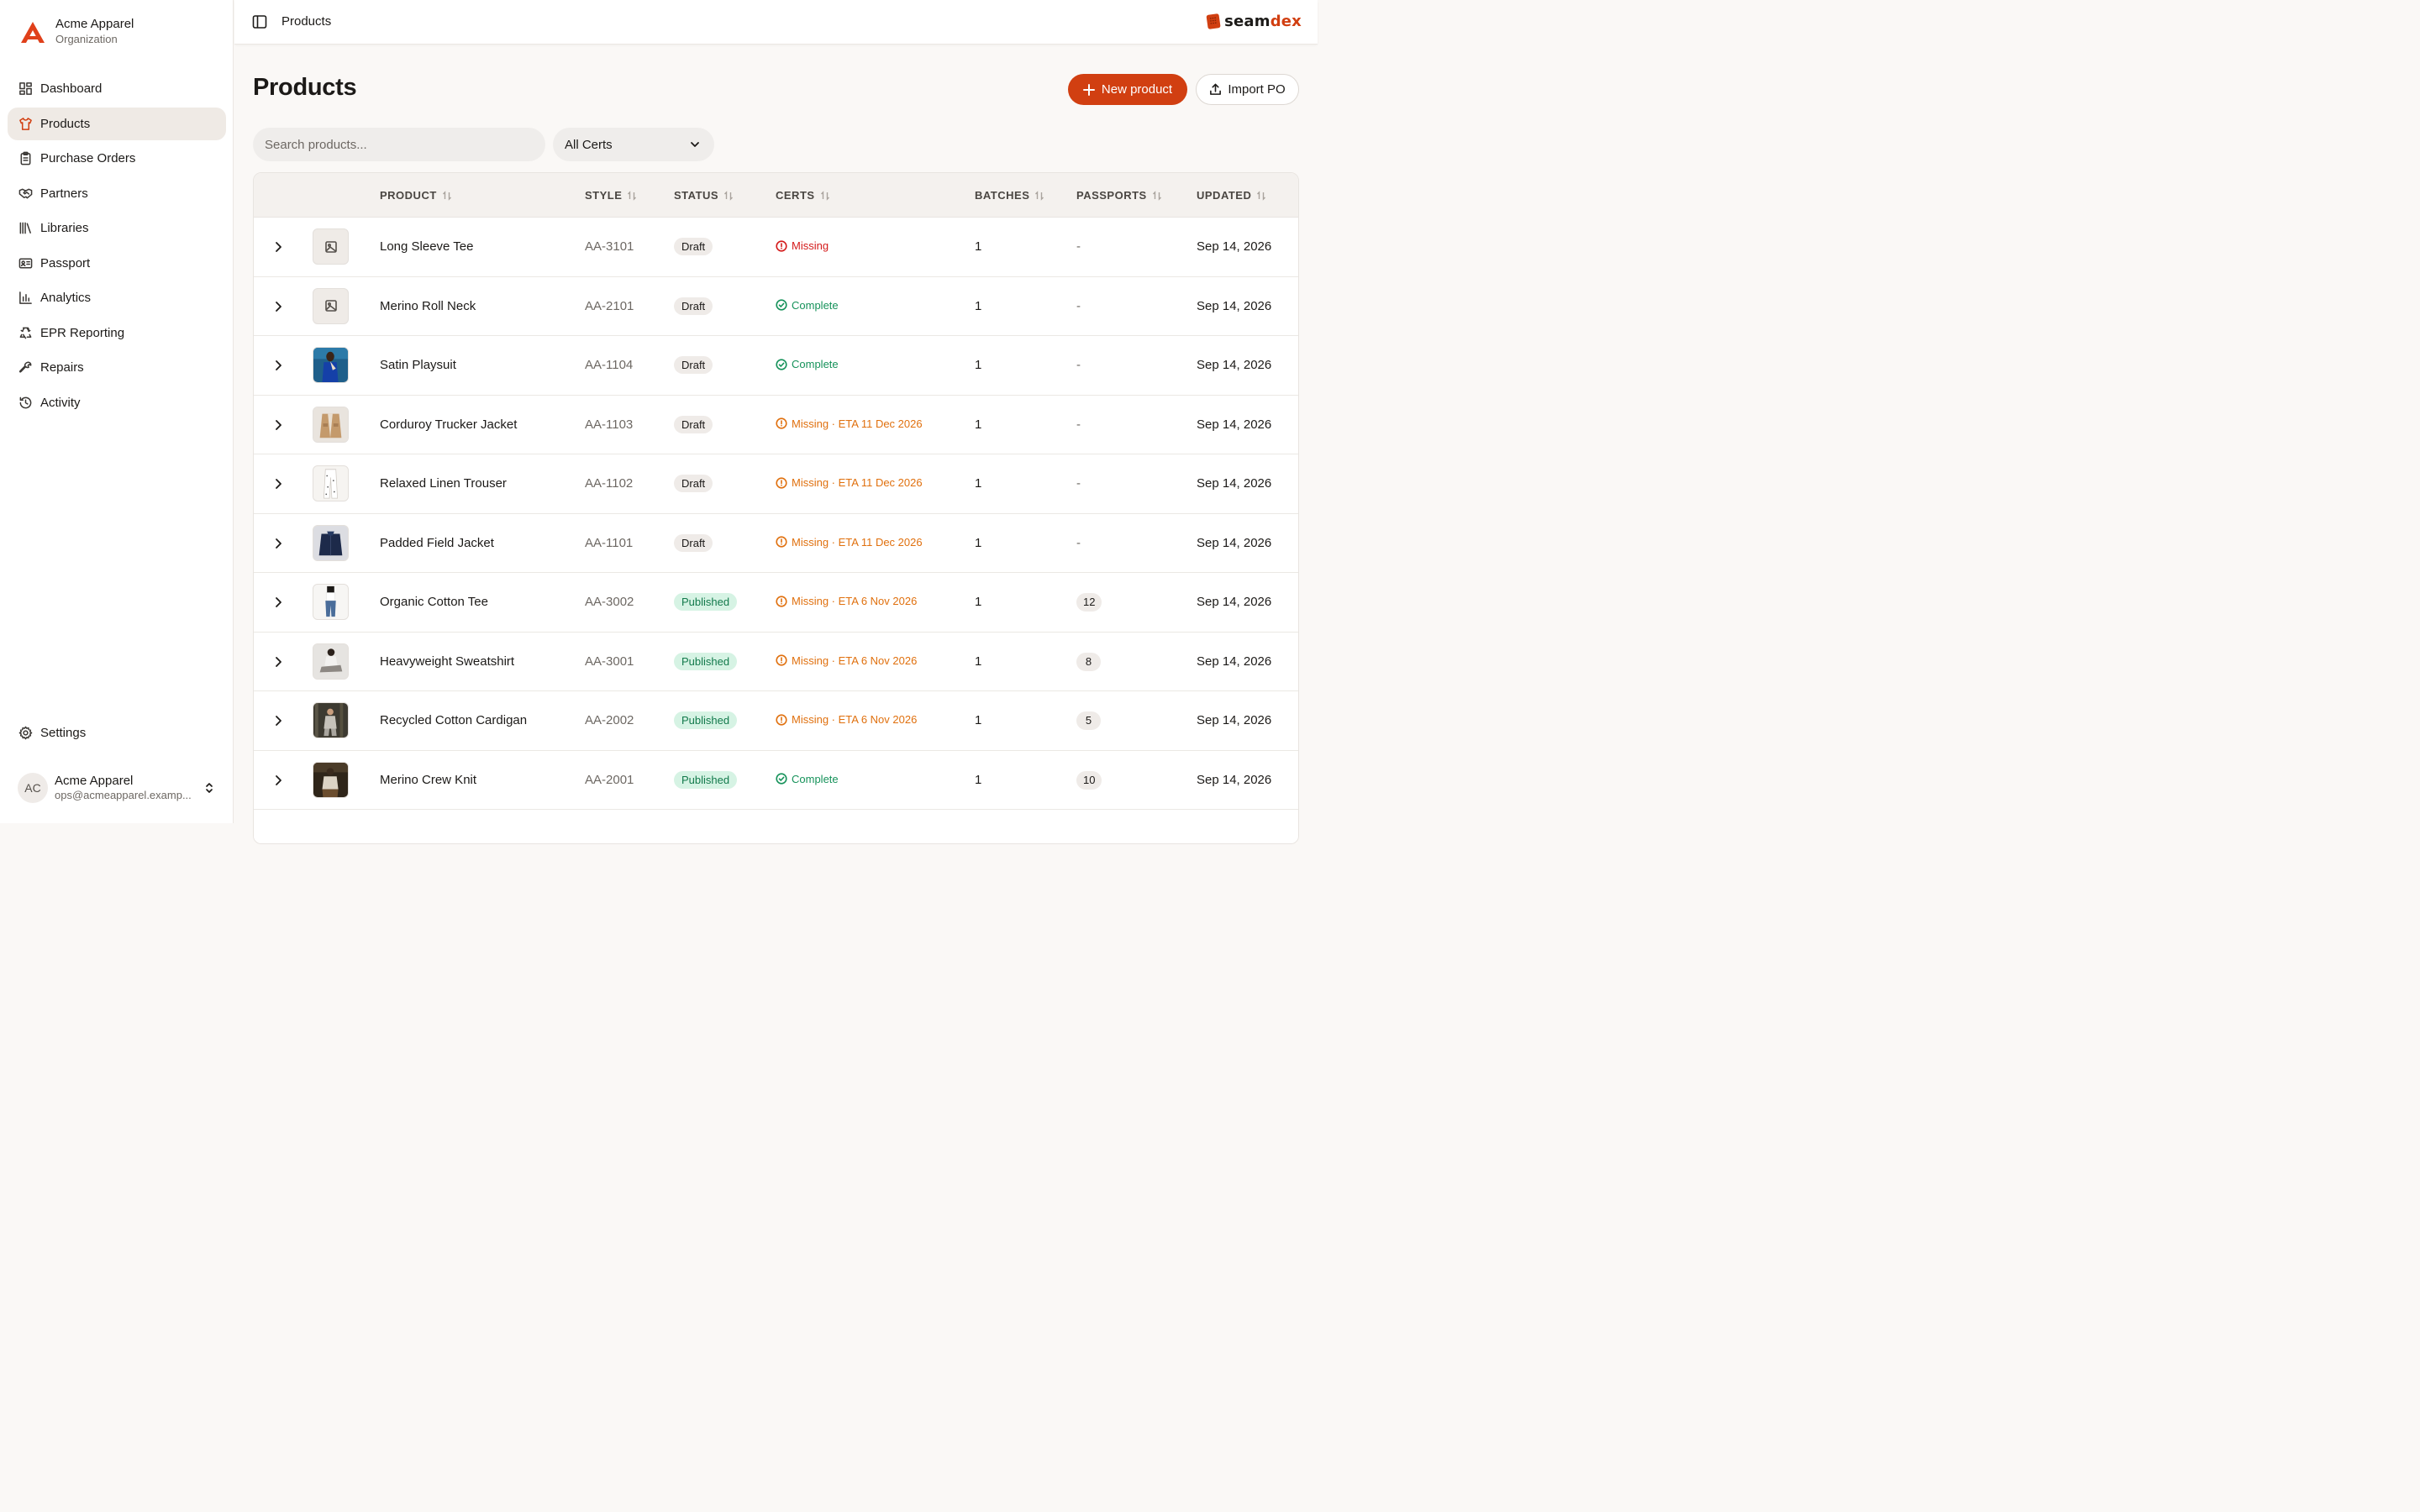  I want to click on style-code: AA-1102, so click(609, 483).